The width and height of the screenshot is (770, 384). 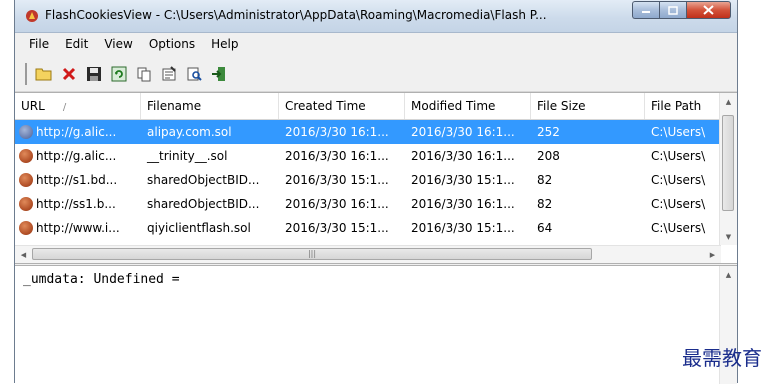 I want to click on menu-options: Options, so click(x=172, y=44).